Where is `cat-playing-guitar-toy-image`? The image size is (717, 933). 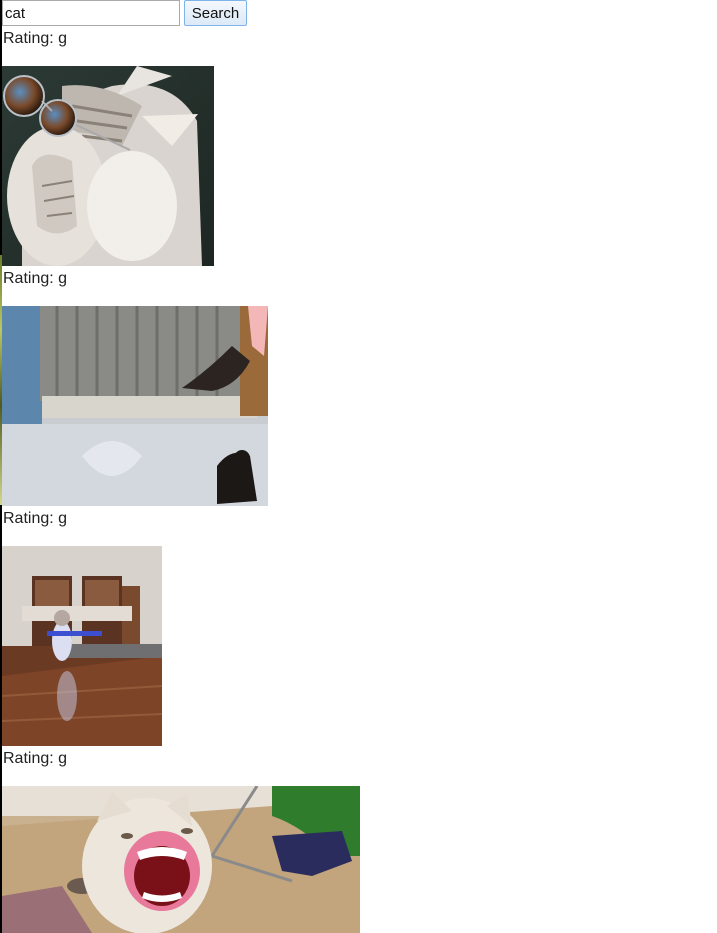
cat-playing-guitar-toy-image is located at coordinates (82, 646).